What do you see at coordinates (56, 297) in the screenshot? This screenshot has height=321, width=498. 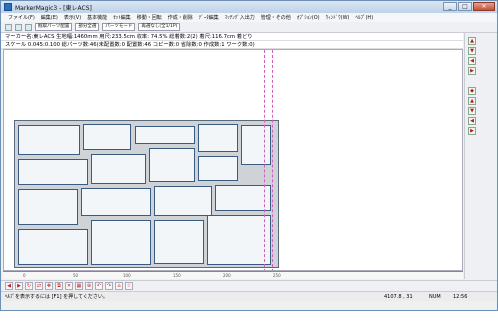 I see `status-help: ﾍﾙﾌﾟを表示するには [F1] を押してください。` at bounding box center [56, 297].